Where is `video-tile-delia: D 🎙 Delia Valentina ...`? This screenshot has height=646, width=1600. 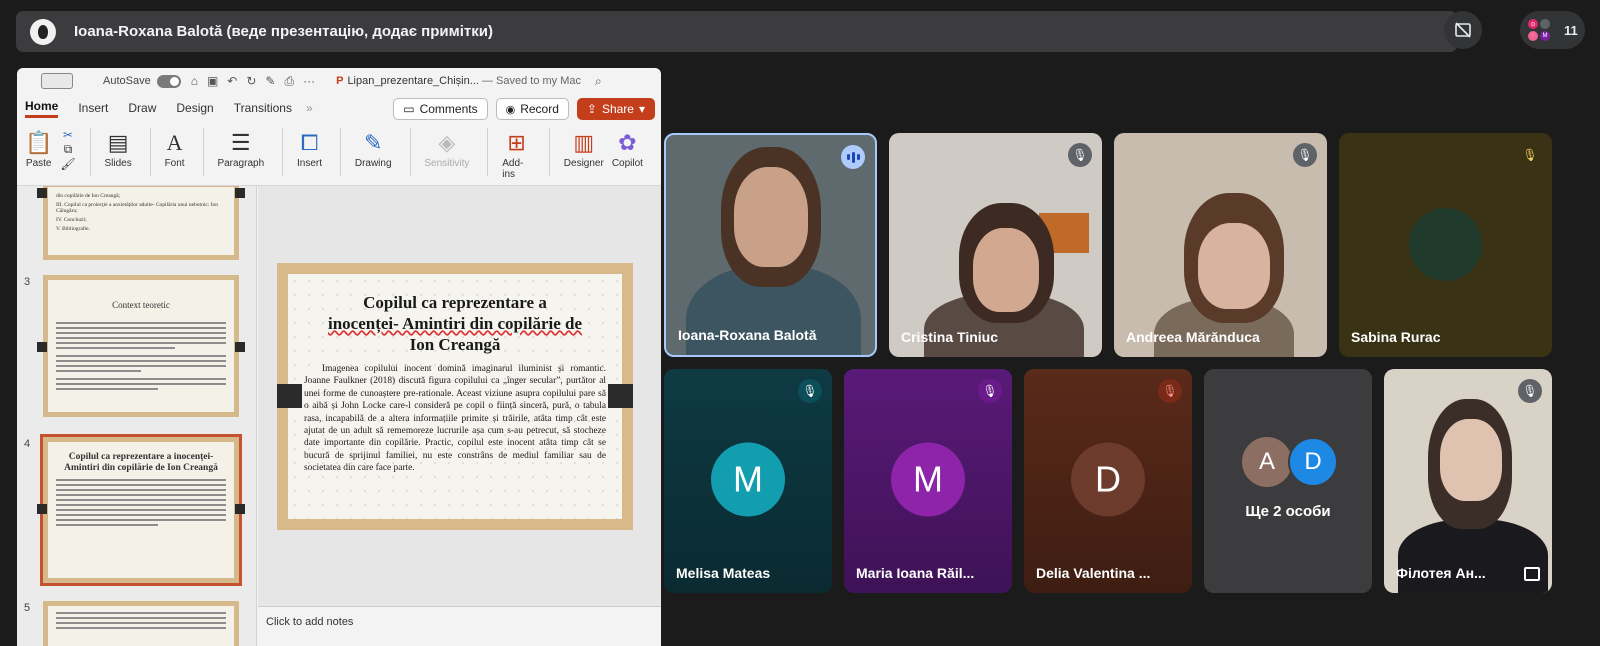
video-tile-delia: D 🎙 Delia Valentina ... is located at coordinates (1108, 481).